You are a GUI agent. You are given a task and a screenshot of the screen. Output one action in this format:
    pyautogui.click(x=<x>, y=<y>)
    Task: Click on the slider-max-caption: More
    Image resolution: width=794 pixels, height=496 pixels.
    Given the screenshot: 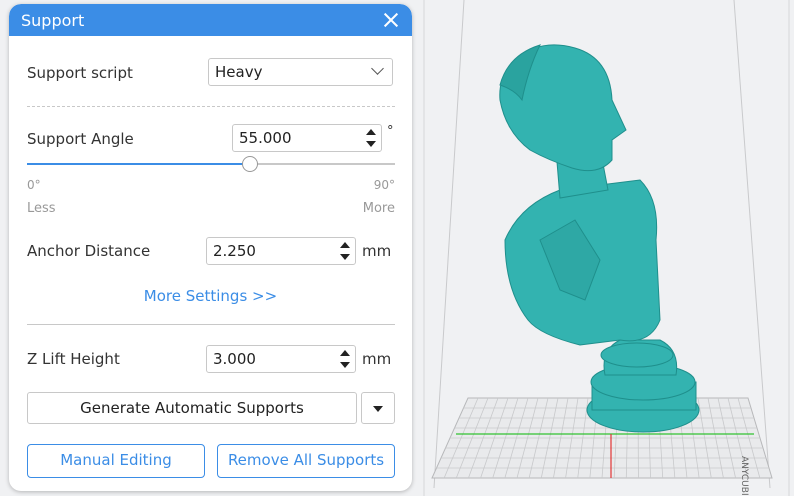 What is the action you would take?
    pyautogui.click(x=378, y=208)
    